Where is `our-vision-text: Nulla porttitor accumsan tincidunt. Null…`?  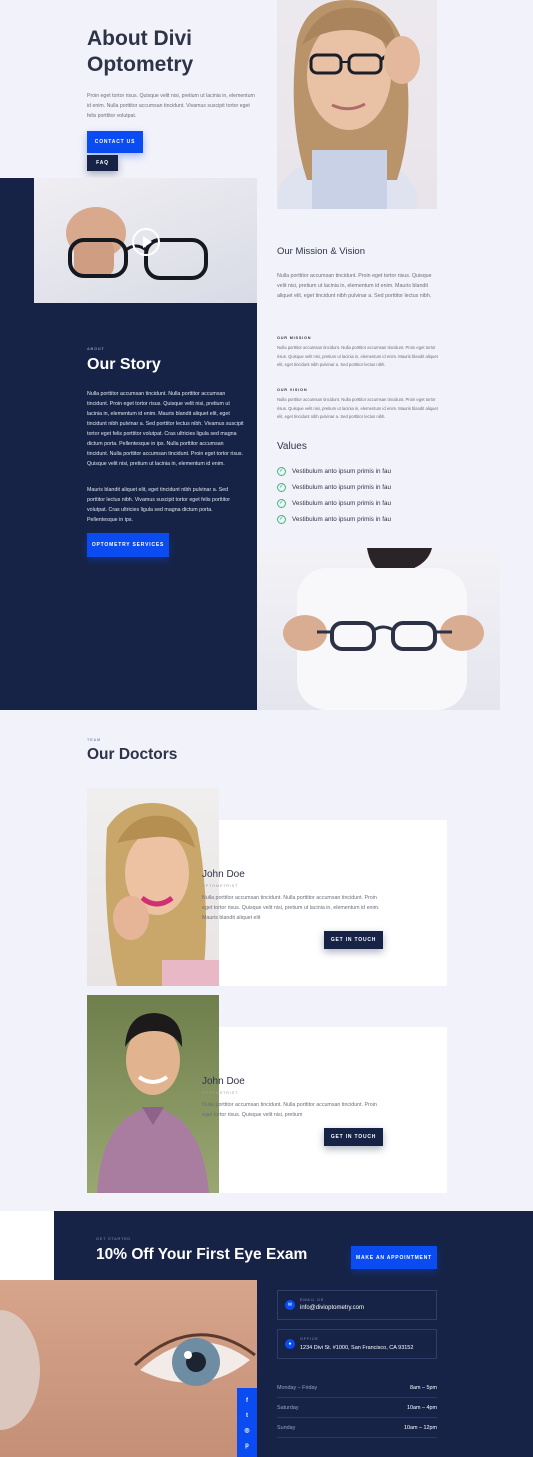
our-vision-text: Nulla porttitor accumsan tincidunt. Null… is located at coordinates (357, 408).